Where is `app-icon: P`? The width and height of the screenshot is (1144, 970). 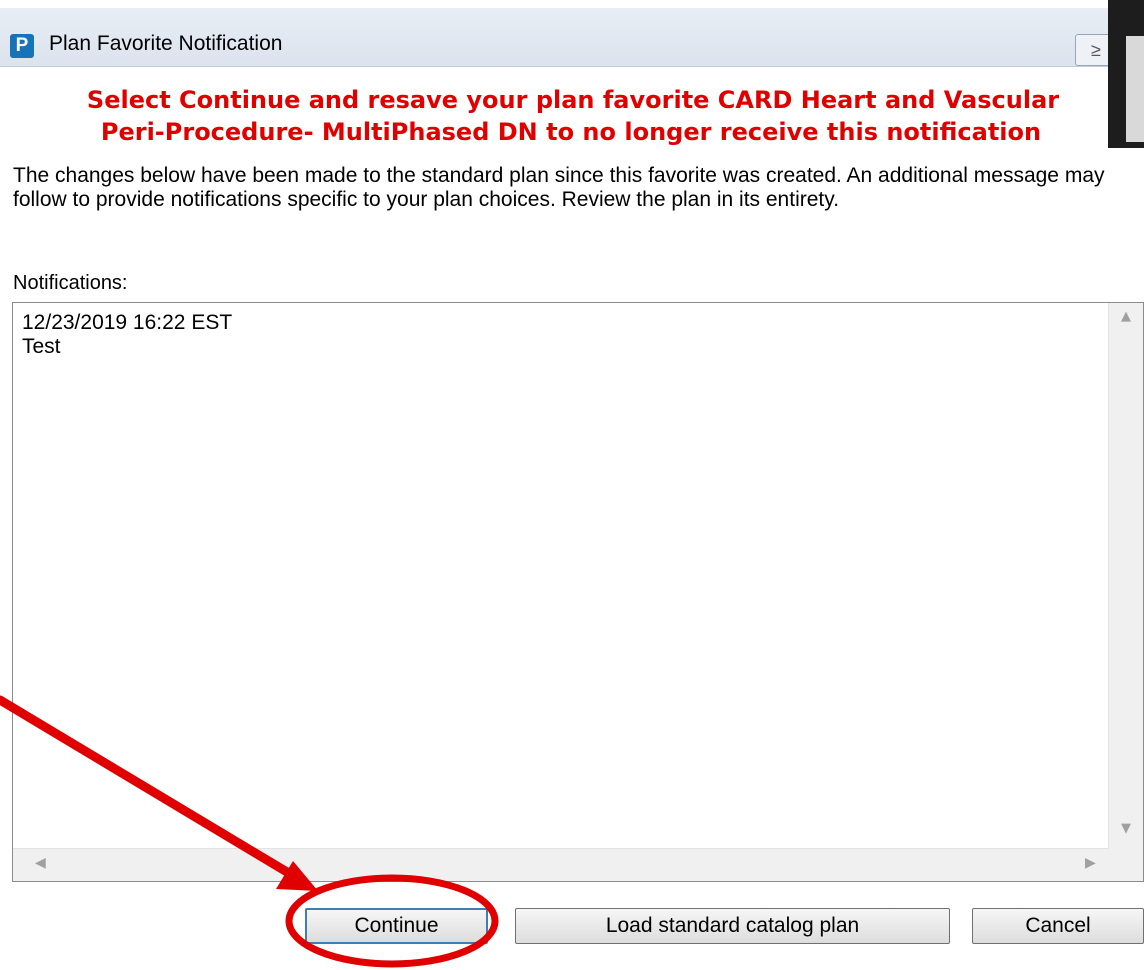 app-icon: P is located at coordinates (22, 46).